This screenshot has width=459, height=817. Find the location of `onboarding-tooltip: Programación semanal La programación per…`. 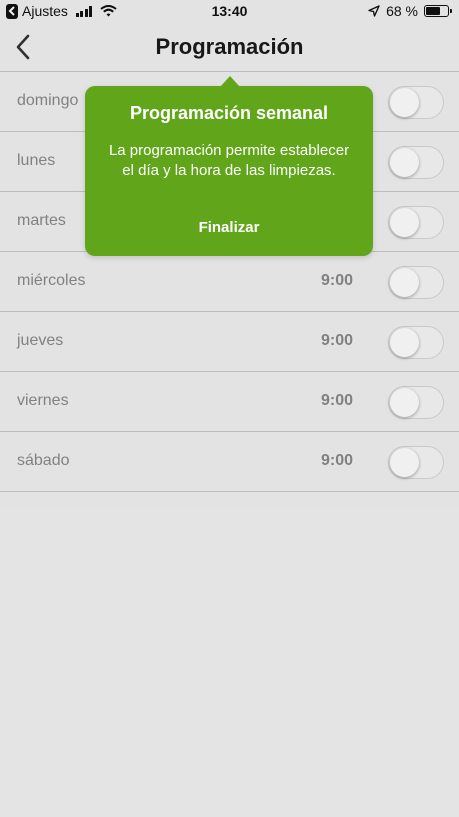

onboarding-tooltip: Programación semanal La programación per… is located at coordinates (229, 166).